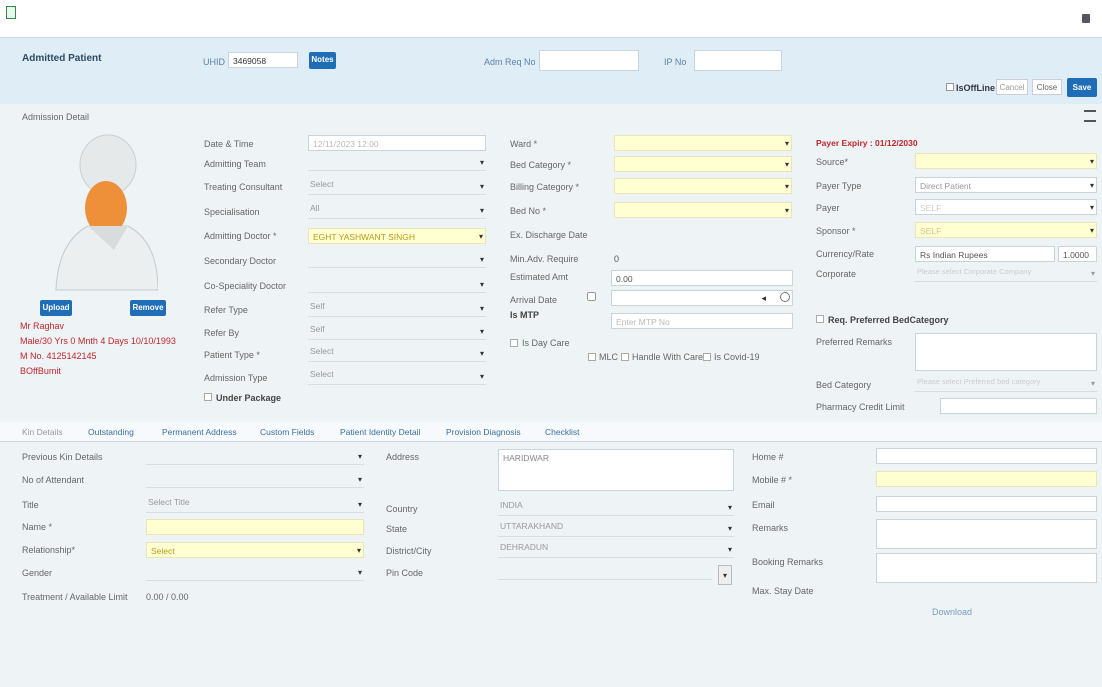 The width and height of the screenshot is (1102, 687). What do you see at coordinates (1082, 87) in the screenshot?
I see `save-button: Save` at bounding box center [1082, 87].